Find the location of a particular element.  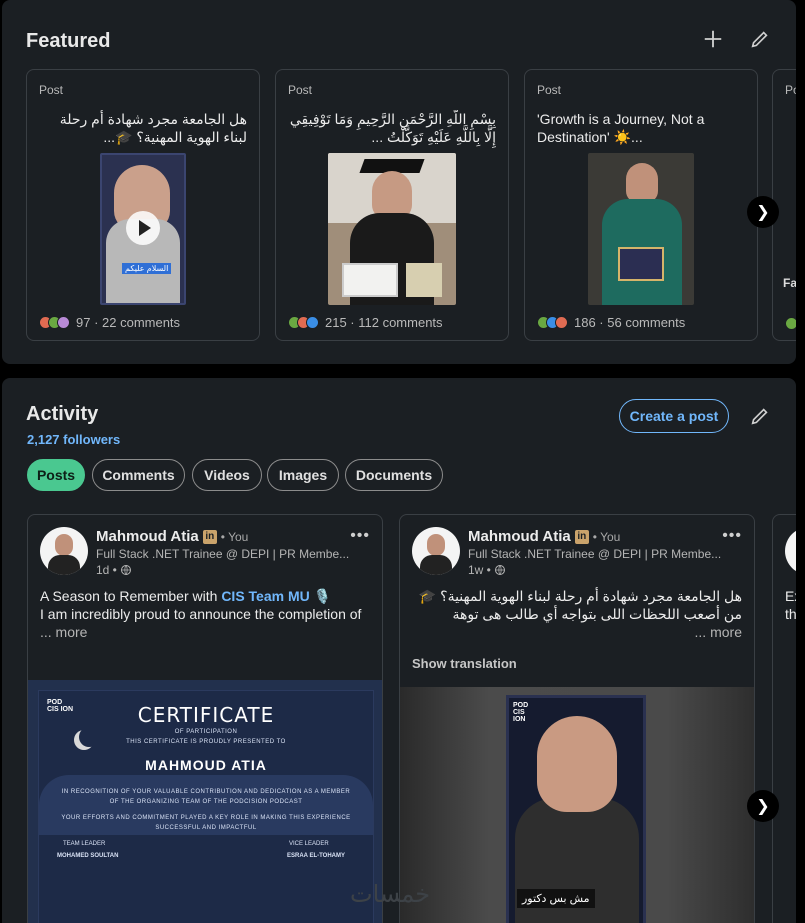

video-frame: POD CIS ION مش بس دكتور is located at coordinates (576, 809).